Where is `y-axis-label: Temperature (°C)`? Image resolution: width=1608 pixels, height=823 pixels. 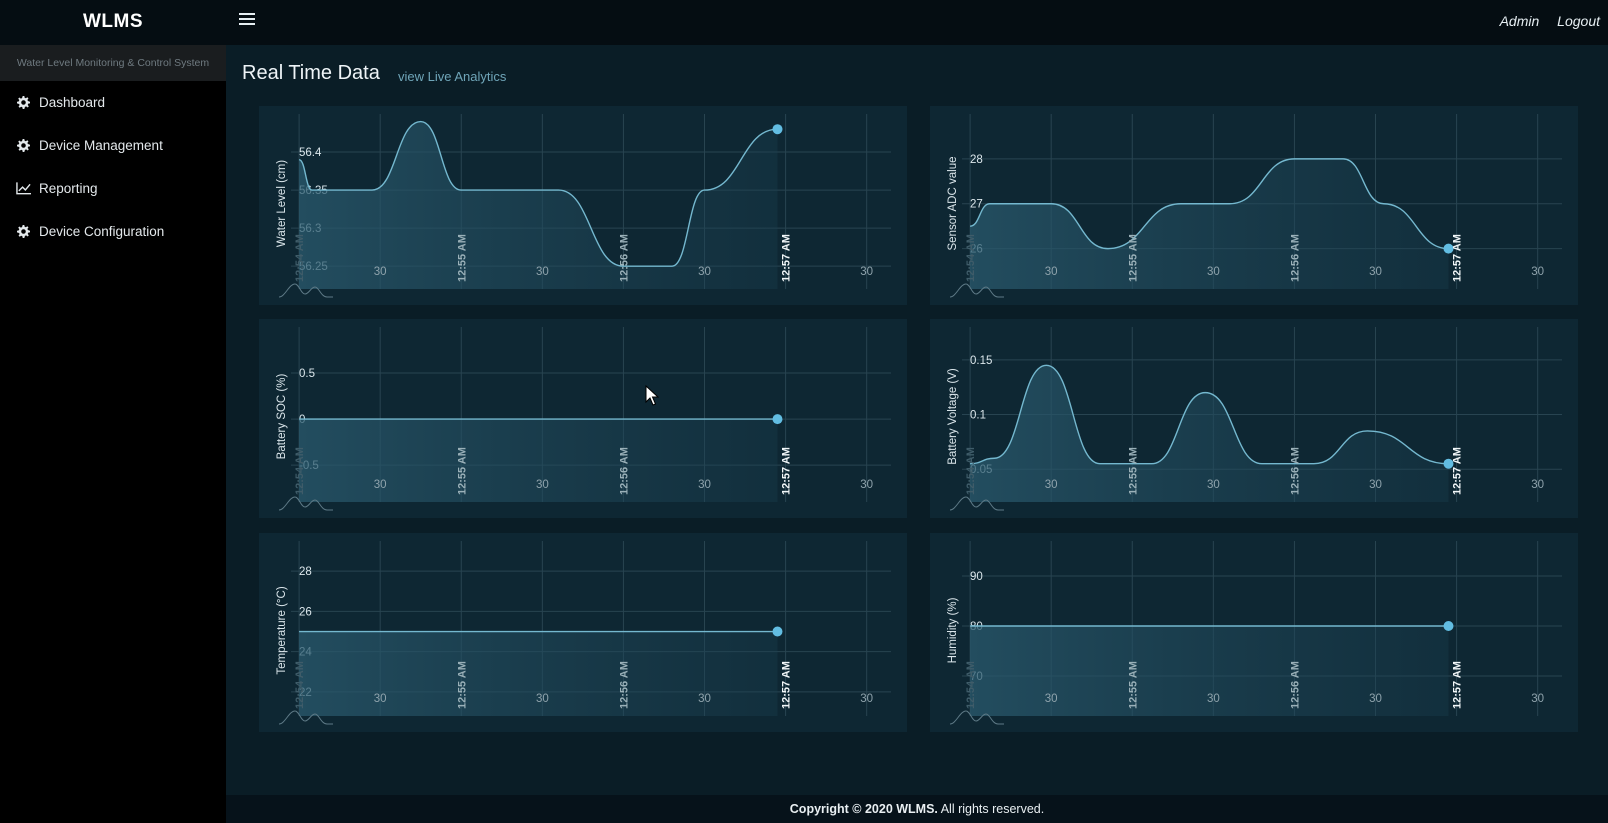 y-axis-label: Temperature (°C) is located at coordinates (282, 630).